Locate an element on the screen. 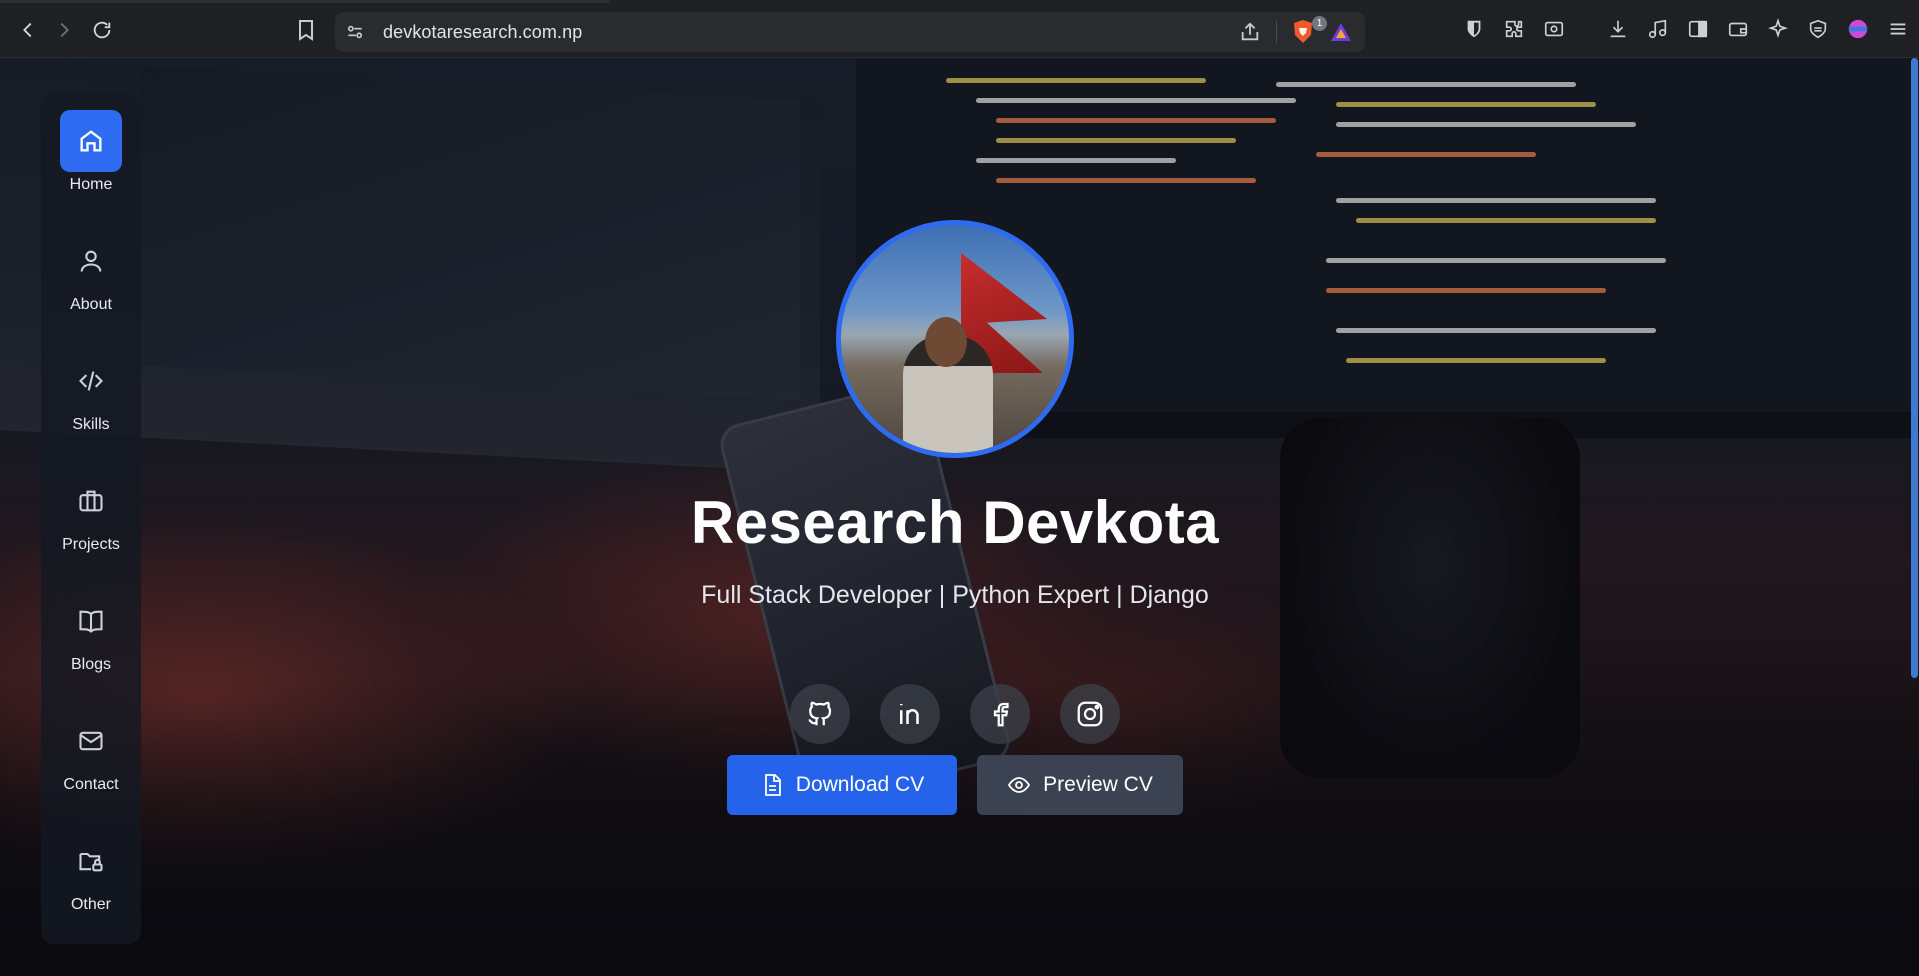  eye-icon is located at coordinates (1019, 785).